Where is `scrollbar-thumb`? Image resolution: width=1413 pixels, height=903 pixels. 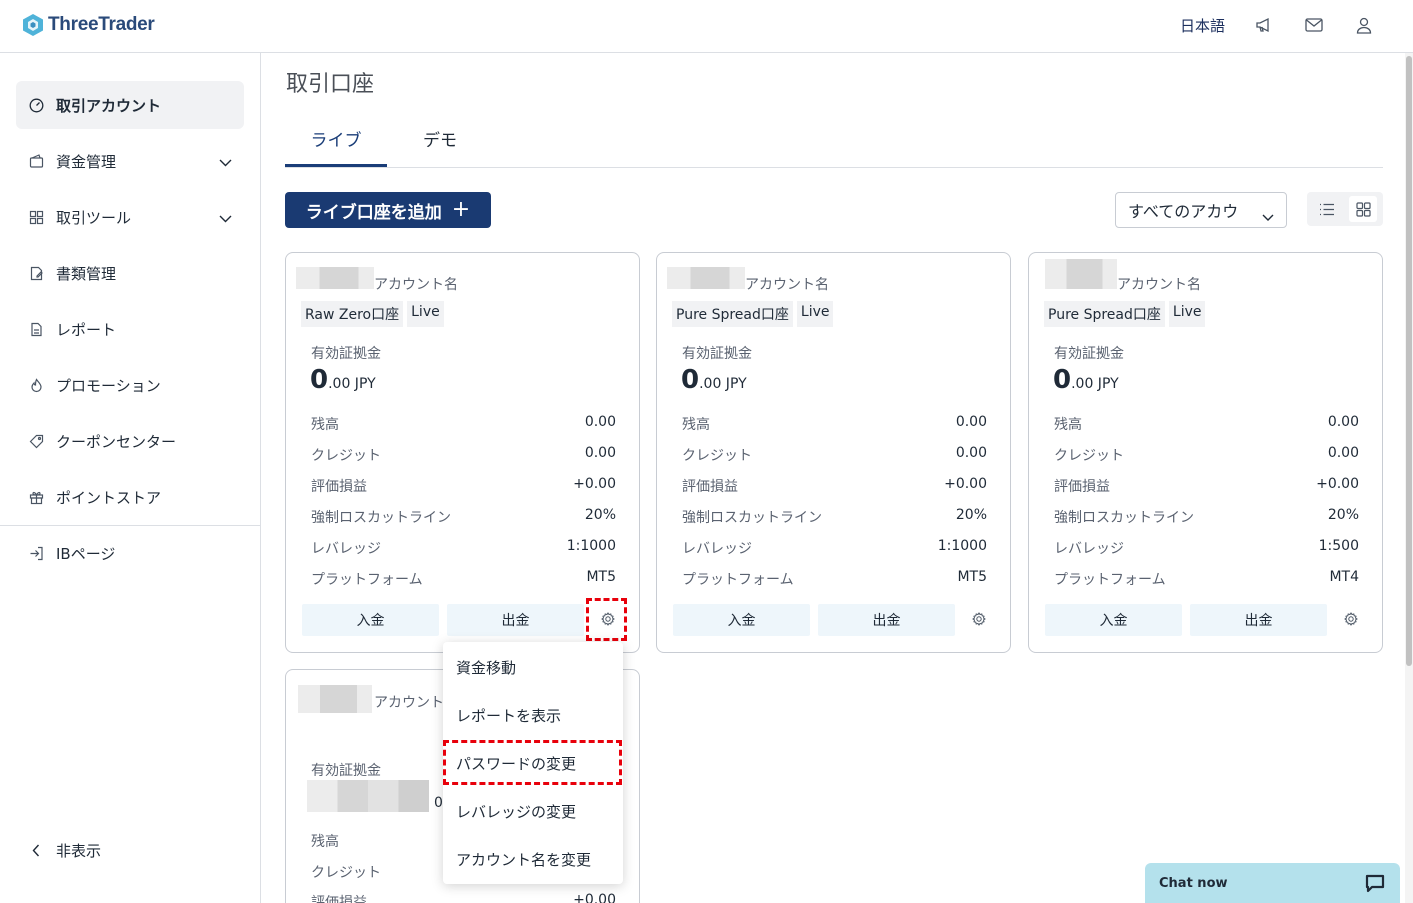 scrollbar-thumb is located at coordinates (1409, 361).